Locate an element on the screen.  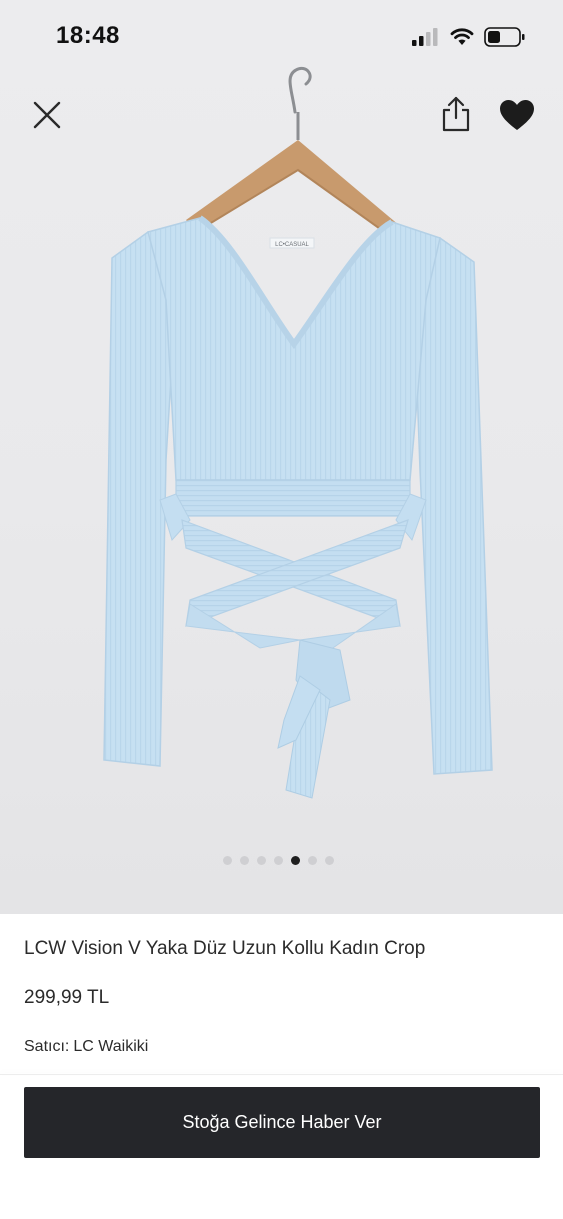
notify-stock-button: Stoğa Gelince Haber Ver is located at coordinates (282, 1122).